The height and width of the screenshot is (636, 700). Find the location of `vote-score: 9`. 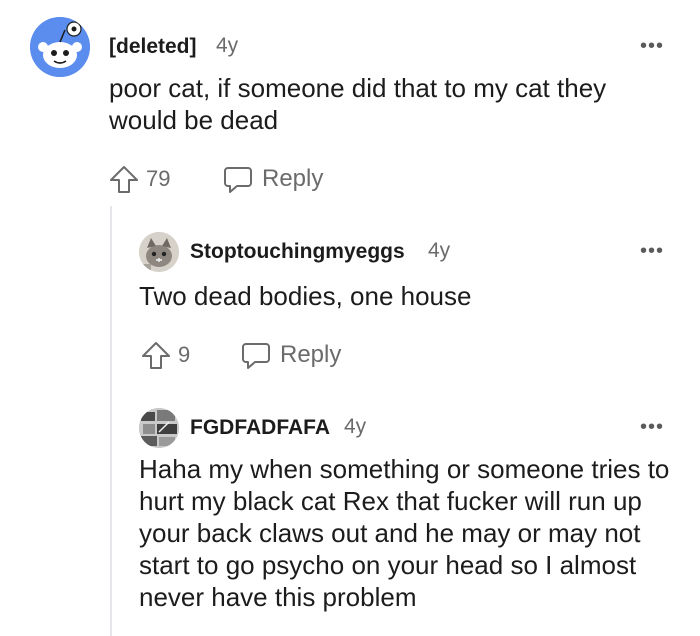

vote-score: 9 is located at coordinates (184, 354).